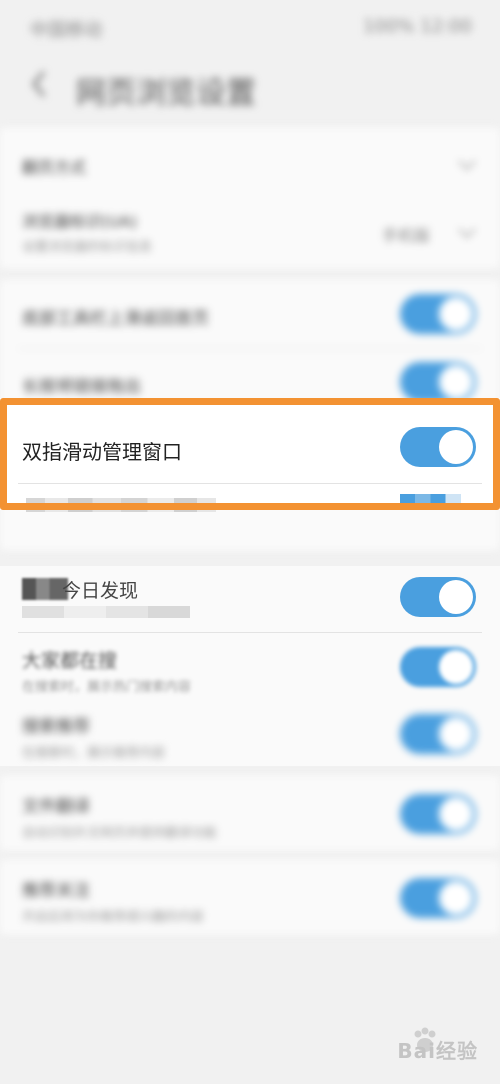 This screenshot has width=500, height=1084. Describe the element at coordinates (100, 591) in the screenshot. I see `today-discover-label: 今日发现` at that location.